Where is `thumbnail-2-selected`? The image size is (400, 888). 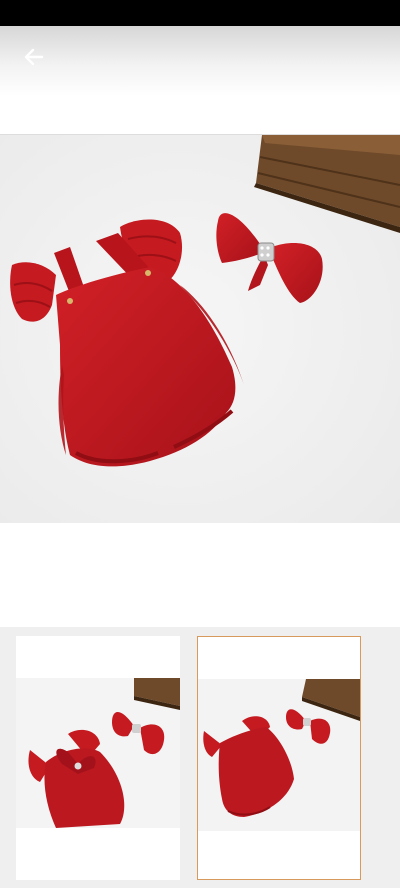 thumbnail-2-selected is located at coordinates (279, 758).